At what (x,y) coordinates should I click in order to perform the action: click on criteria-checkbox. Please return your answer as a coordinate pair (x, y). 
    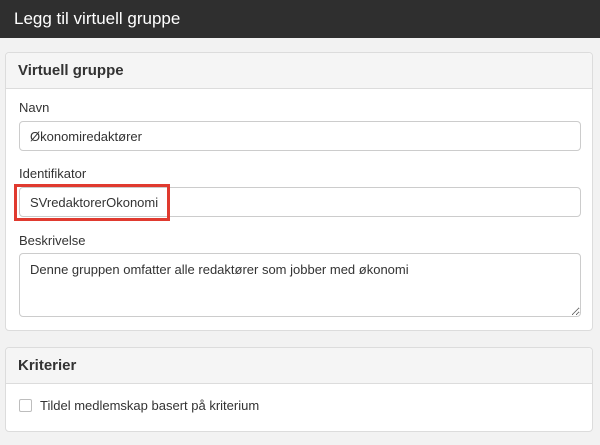
    Looking at the image, I should click on (25, 405).